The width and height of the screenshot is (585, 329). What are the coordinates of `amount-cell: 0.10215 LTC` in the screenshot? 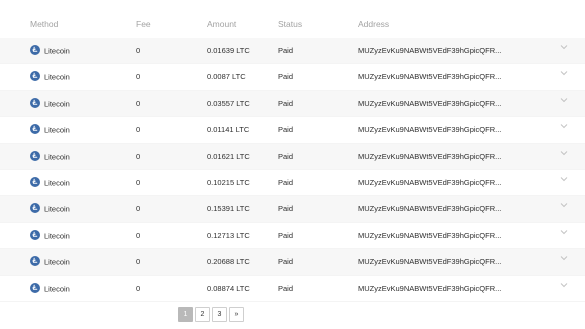 It's located at (228, 182).